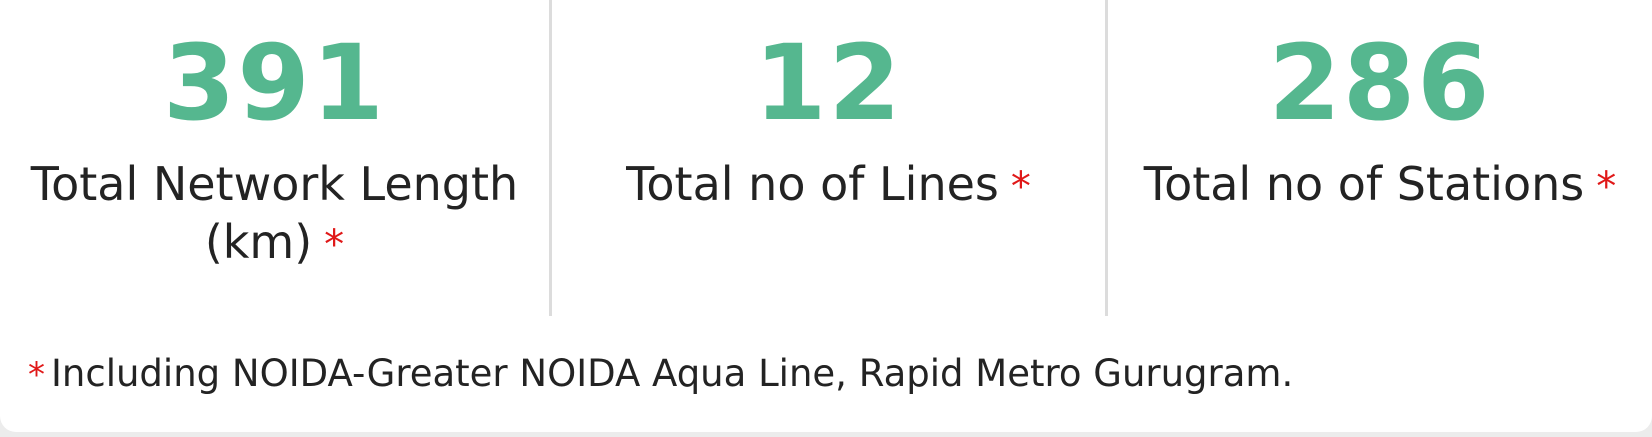 This screenshot has height=437, width=1652. I want to click on stat-label-stations: Total no of Stations *, so click(1380, 185).